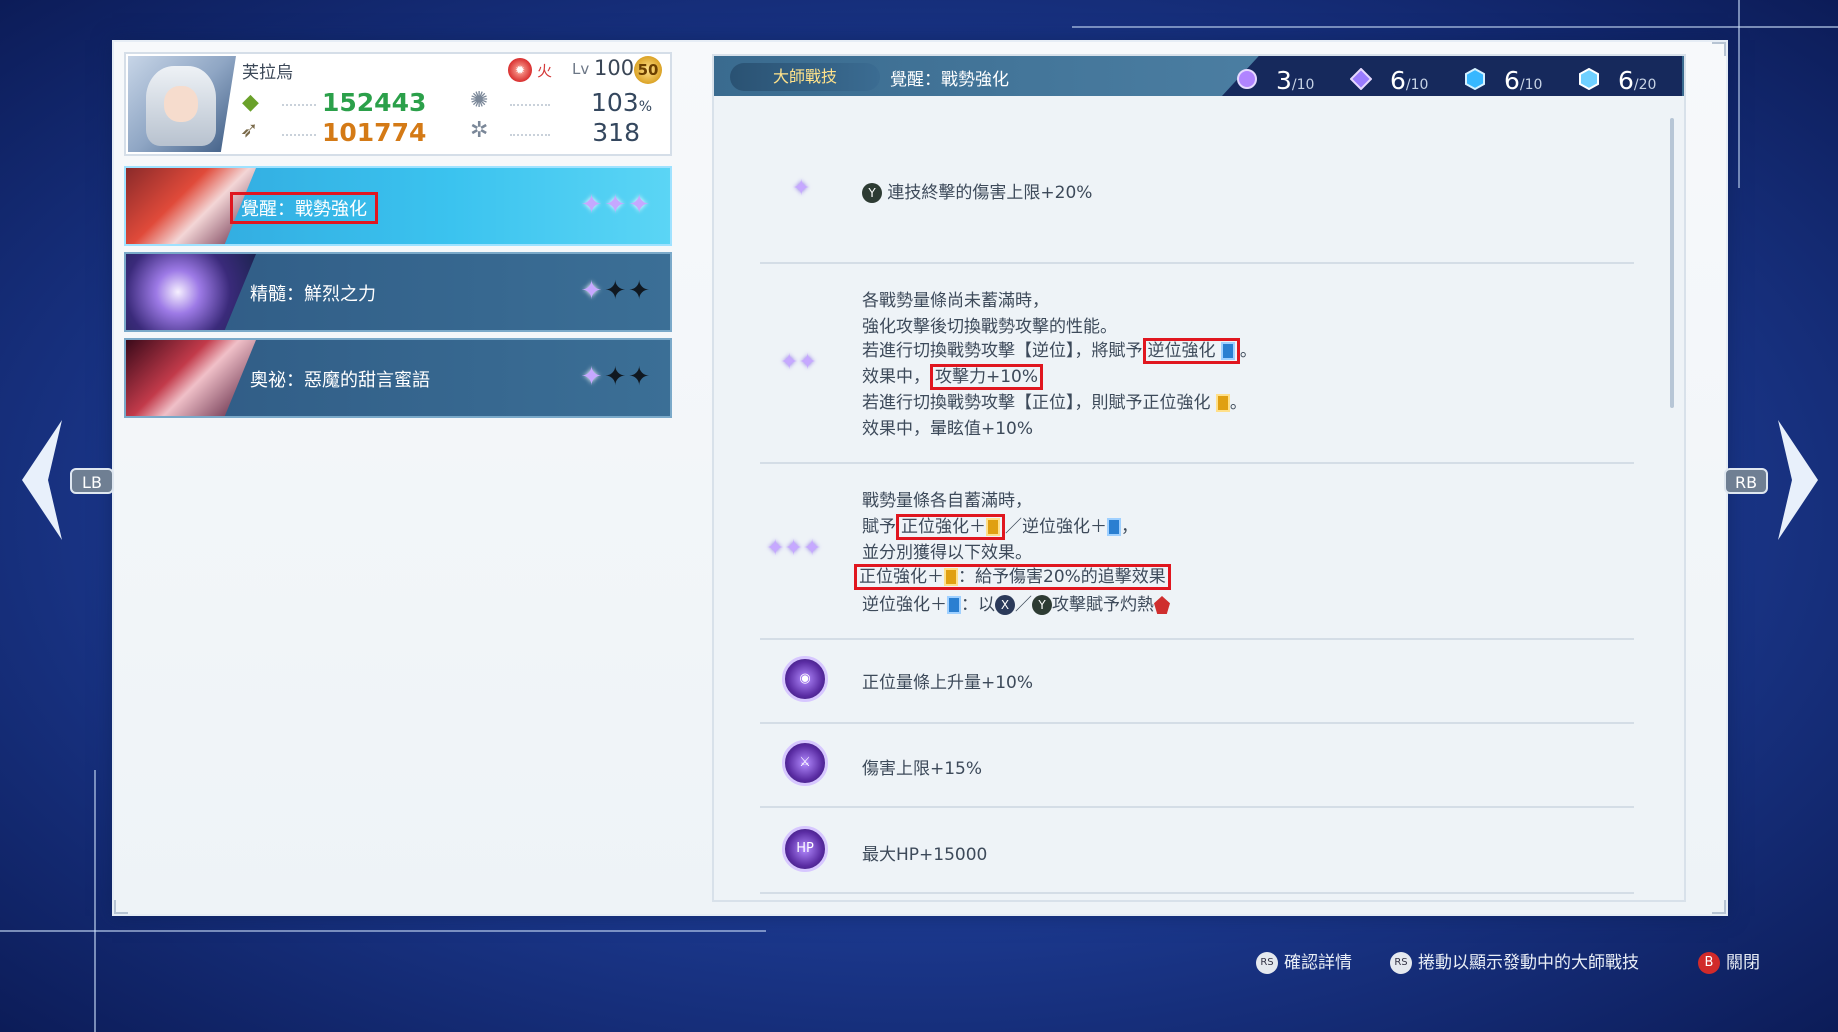 This screenshot has width=1838, height=1032. Describe the element at coordinates (1409, 80) in the screenshot. I see `count-2: 6/10` at that location.